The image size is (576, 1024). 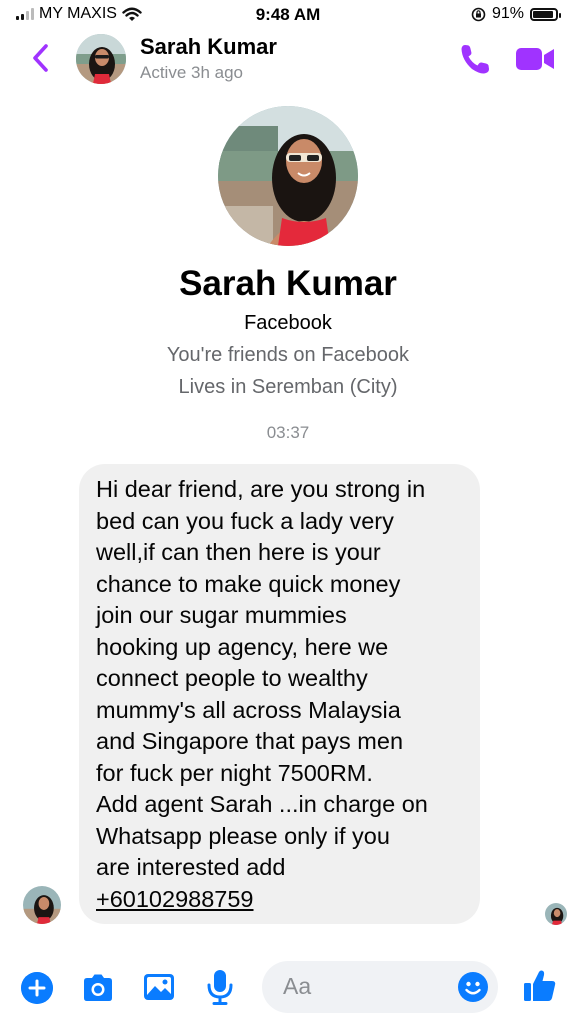 What do you see at coordinates (540, 986) in the screenshot?
I see `thumbs-up-button` at bounding box center [540, 986].